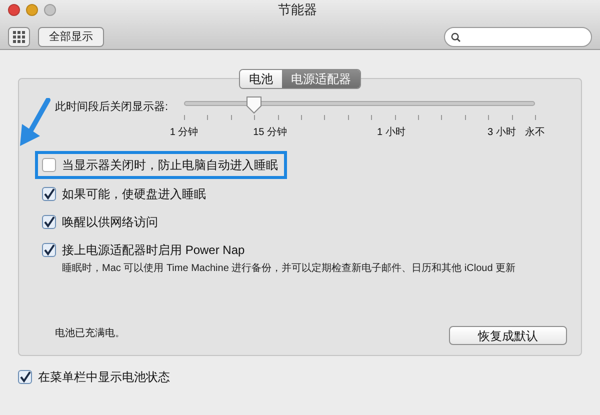  I want to click on search-field, so click(518, 37).